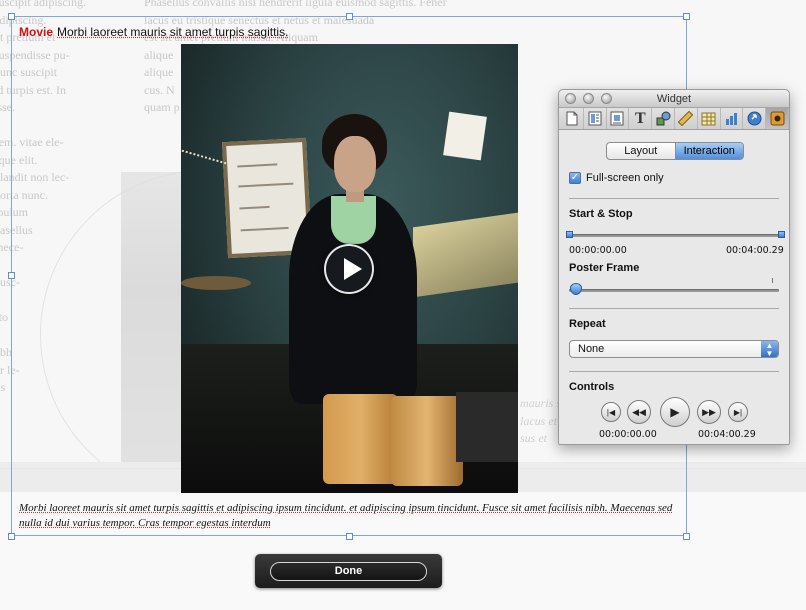 This screenshot has width=806, height=610. Describe the element at coordinates (611, 412) in the screenshot. I see `skip-to-start-icon: |◀` at that location.